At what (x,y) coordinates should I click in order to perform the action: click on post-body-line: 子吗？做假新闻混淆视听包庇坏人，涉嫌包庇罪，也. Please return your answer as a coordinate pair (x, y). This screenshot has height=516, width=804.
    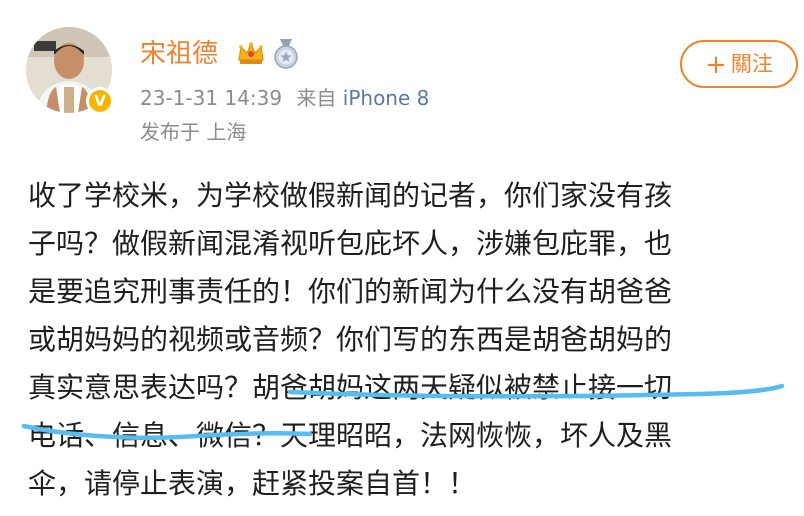
    Looking at the image, I should click on (350, 243).